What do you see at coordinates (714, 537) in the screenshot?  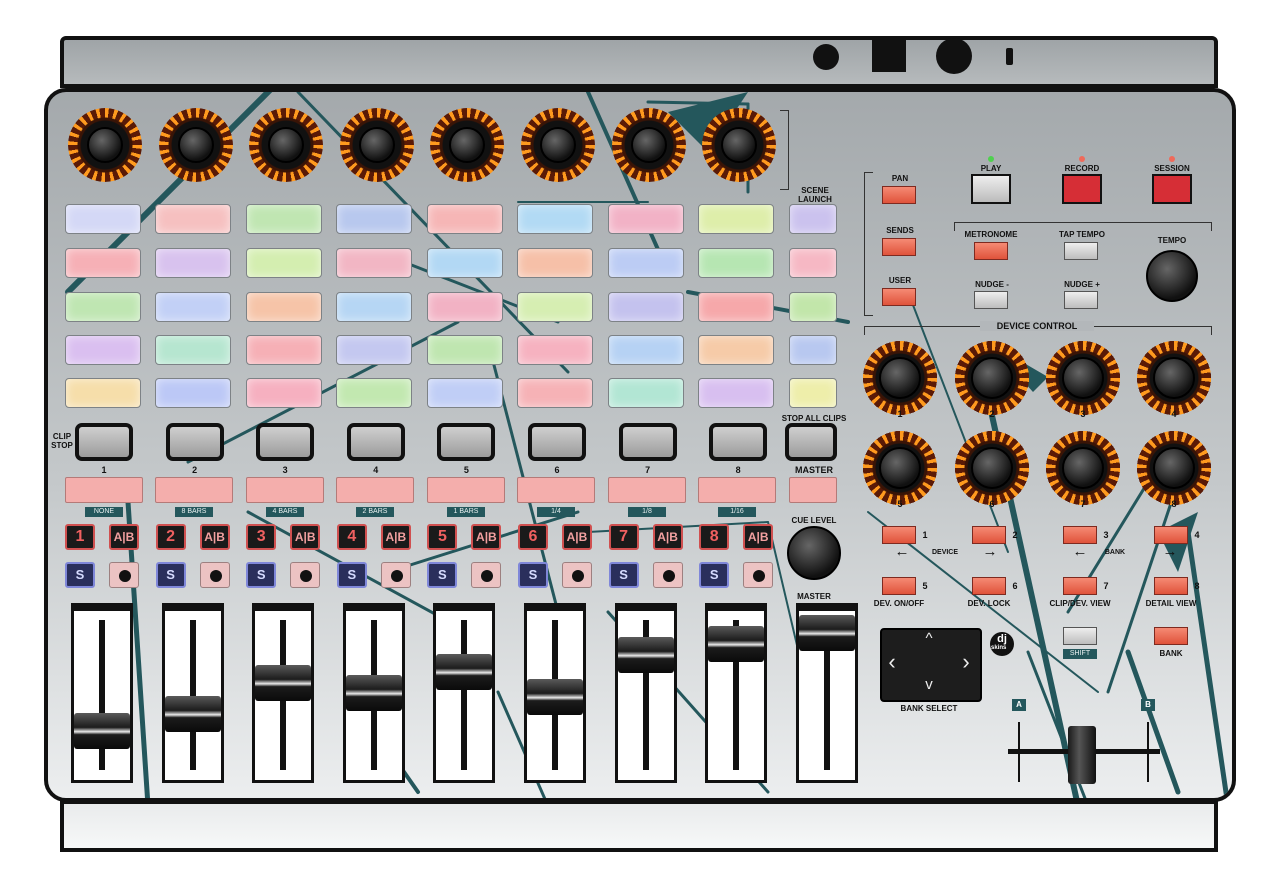 I see `track-activator-button: 8` at bounding box center [714, 537].